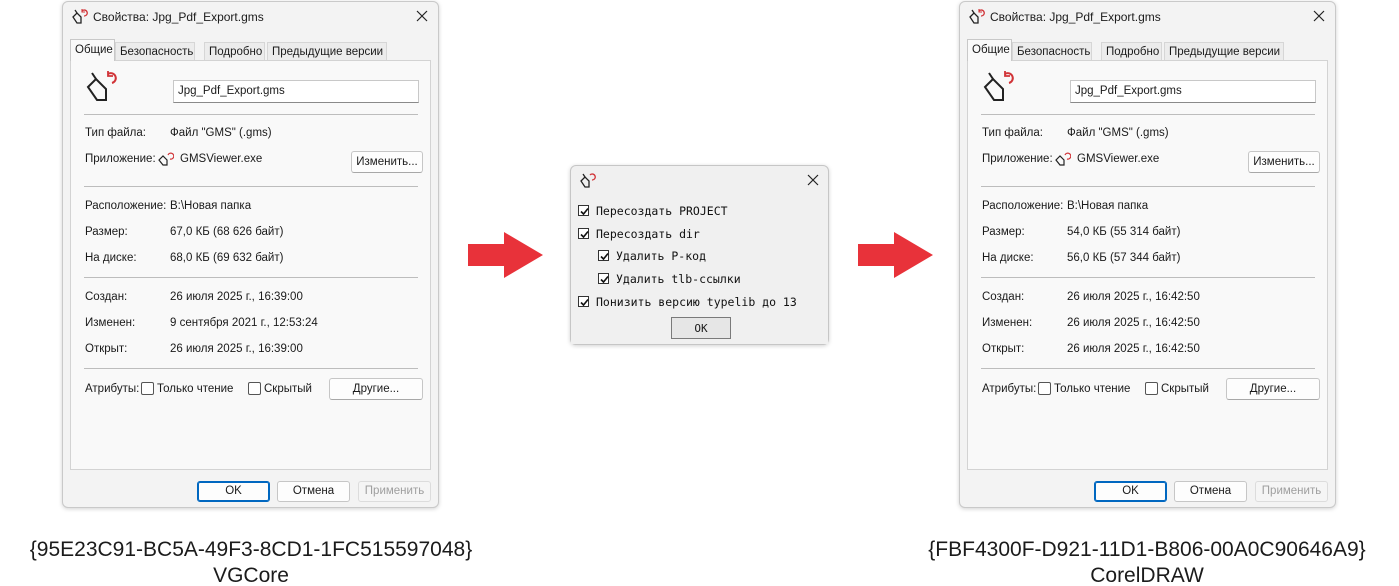 The image size is (1399, 586). Describe the element at coordinates (1147, 575) in the screenshot. I see `right-name-caption: CorelDRAW` at that location.